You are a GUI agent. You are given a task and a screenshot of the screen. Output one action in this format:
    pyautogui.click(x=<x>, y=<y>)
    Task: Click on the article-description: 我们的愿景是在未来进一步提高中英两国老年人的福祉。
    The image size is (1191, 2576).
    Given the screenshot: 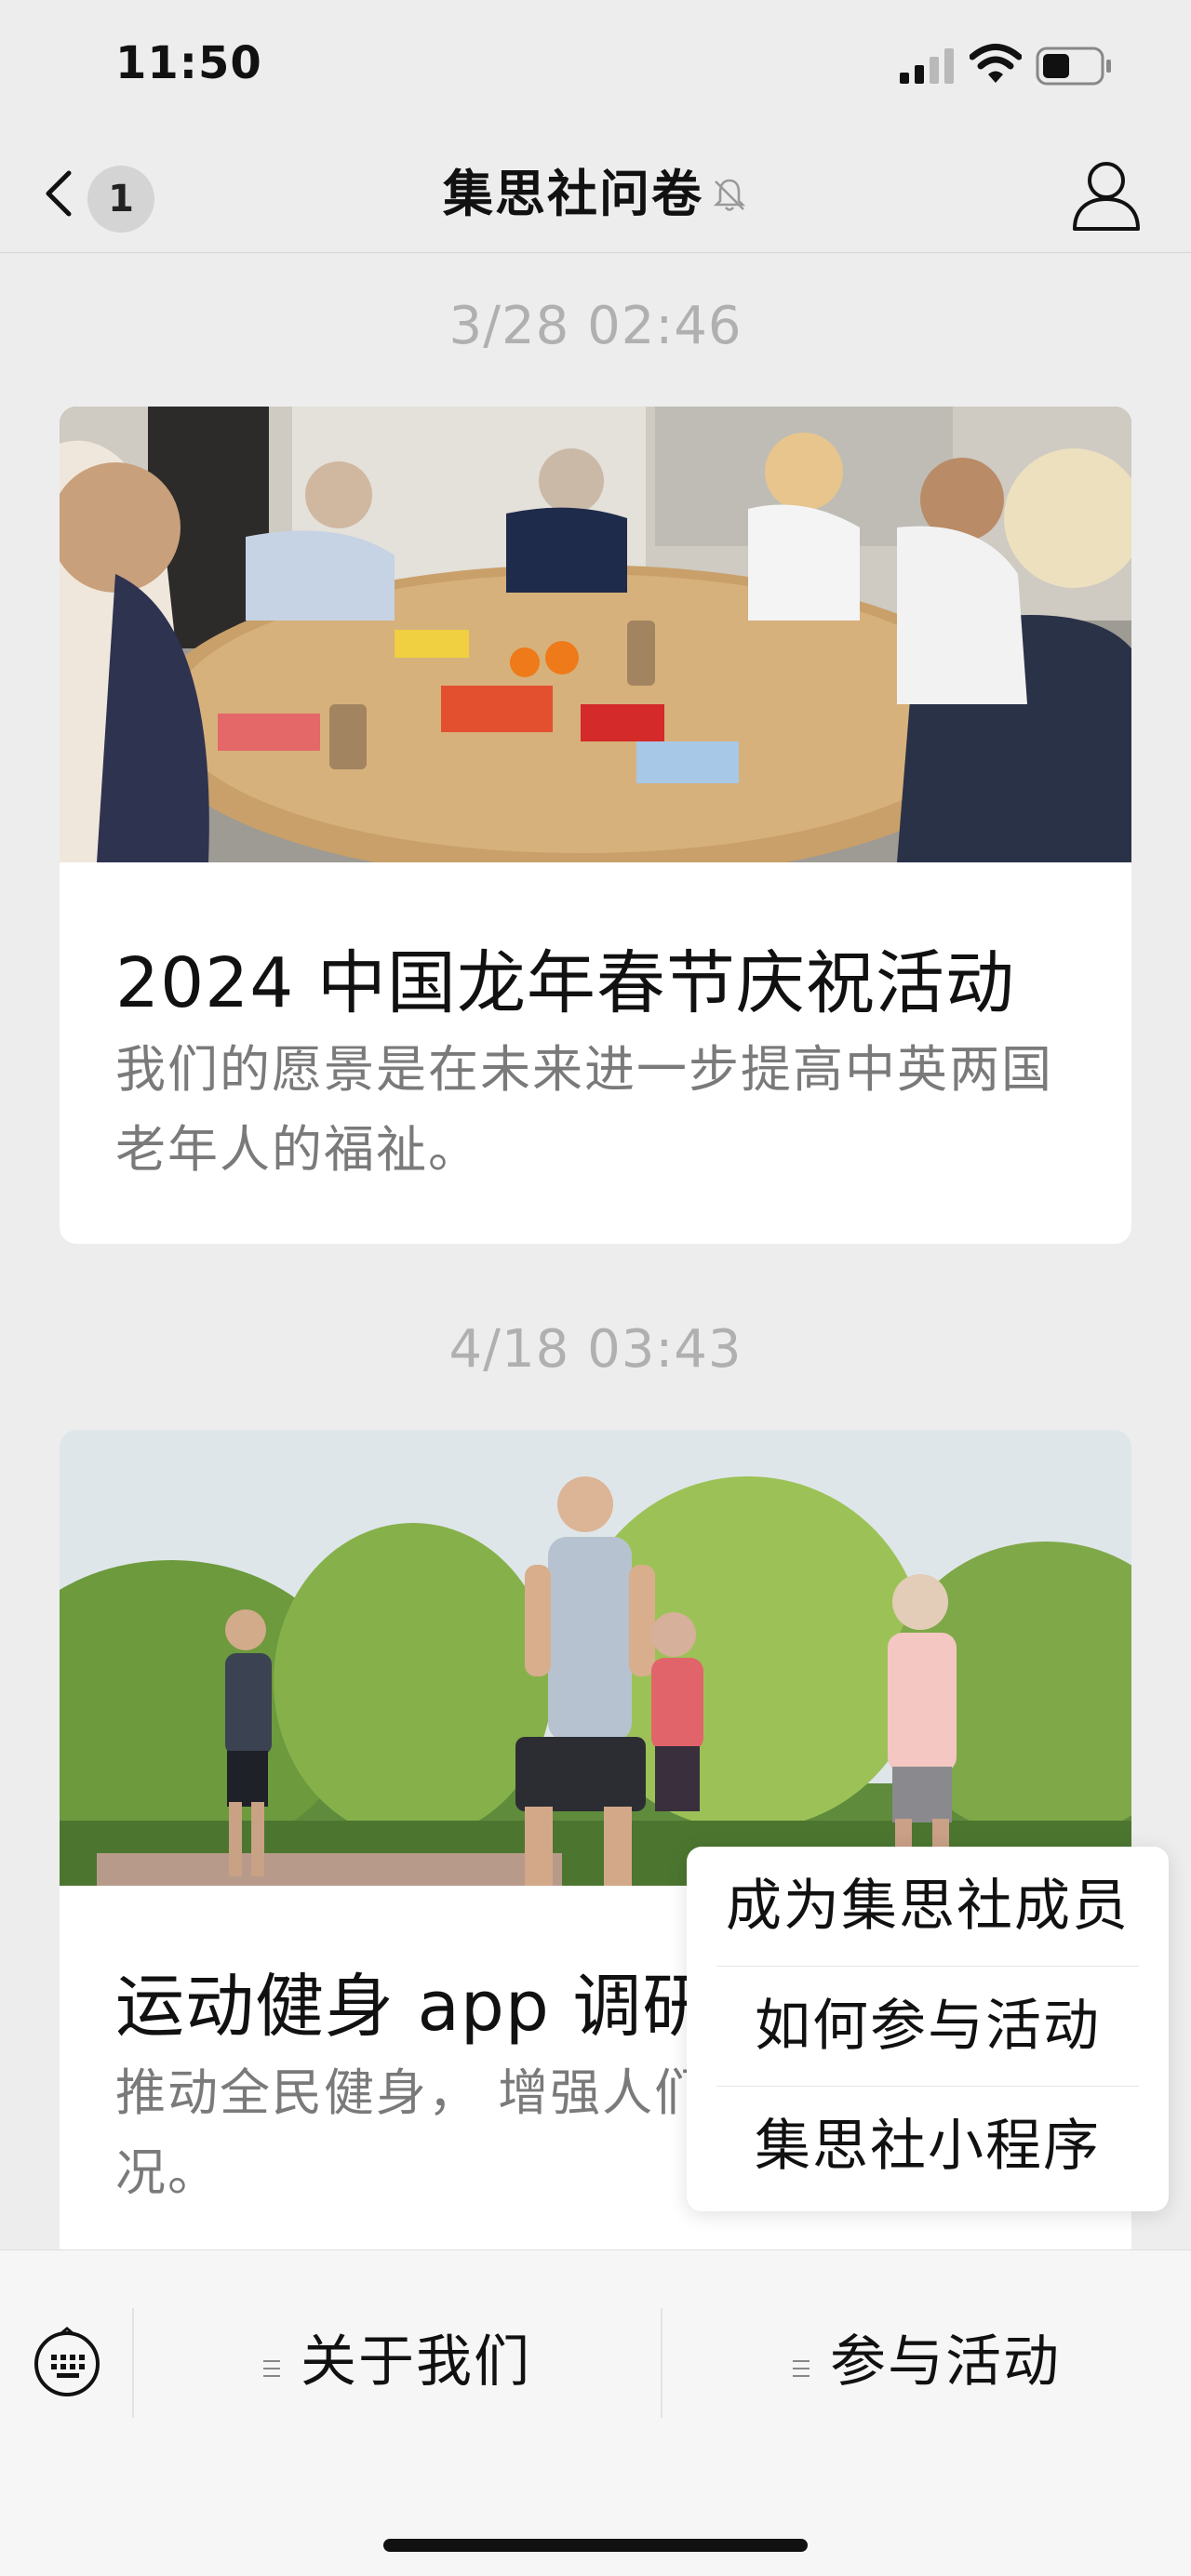 What is the action you would take?
    pyautogui.click(x=584, y=1109)
    